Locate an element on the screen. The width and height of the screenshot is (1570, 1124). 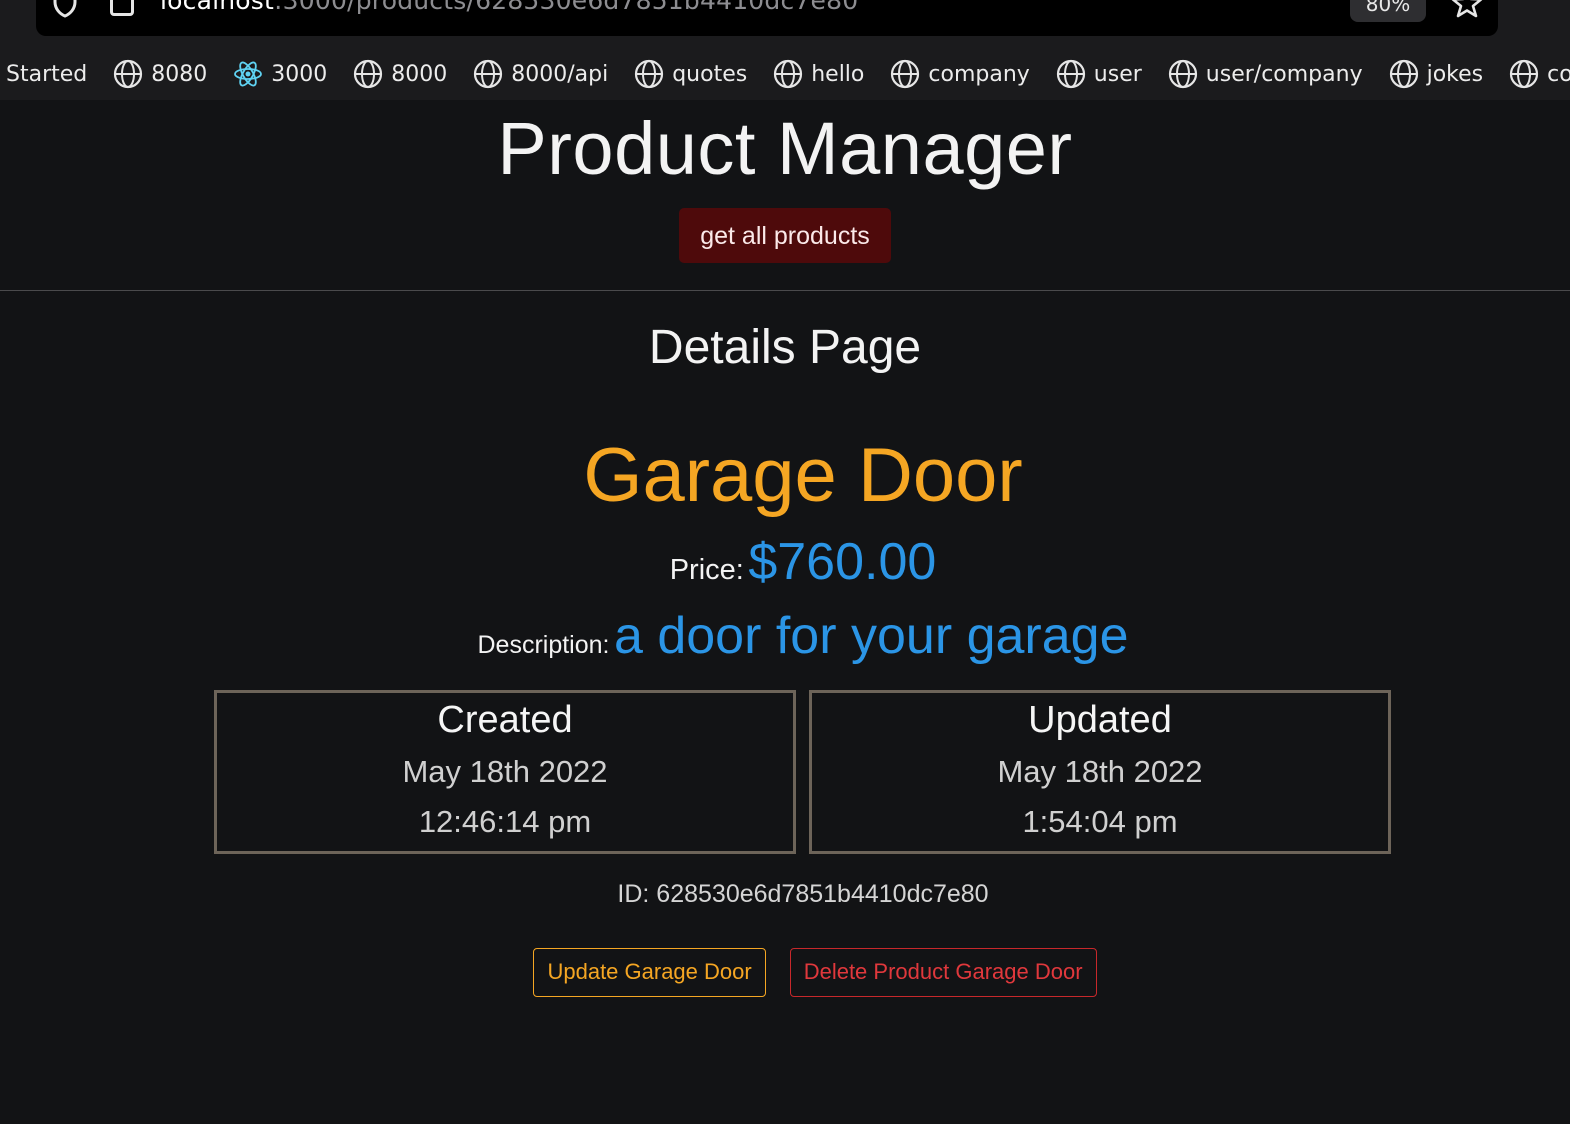
bookmark-started: Started is located at coordinates (46, 74).